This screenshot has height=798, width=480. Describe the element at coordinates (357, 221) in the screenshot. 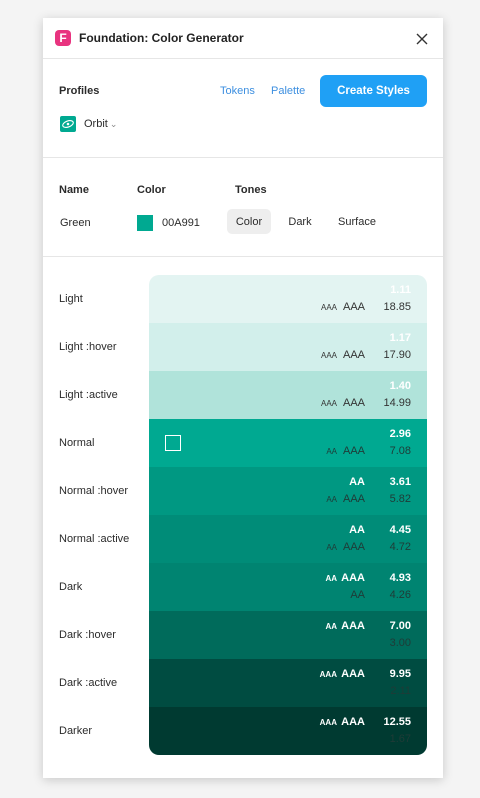

I see `tab-surface: Surface` at that location.